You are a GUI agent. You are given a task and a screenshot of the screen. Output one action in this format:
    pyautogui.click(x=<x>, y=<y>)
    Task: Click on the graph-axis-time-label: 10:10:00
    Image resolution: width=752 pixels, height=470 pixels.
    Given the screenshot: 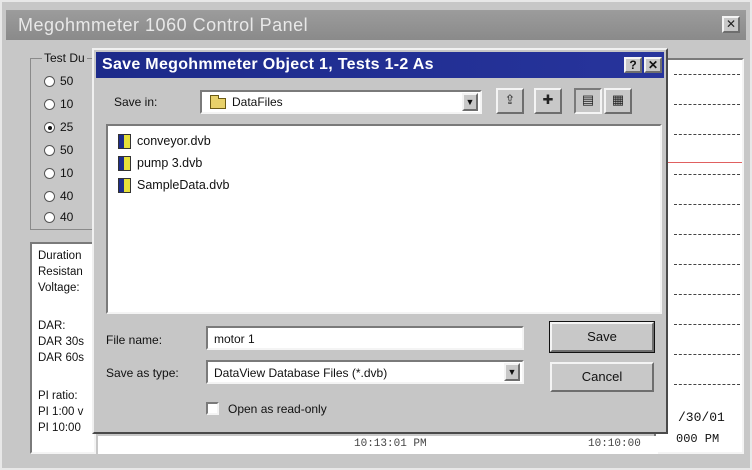 What is the action you would take?
    pyautogui.click(x=614, y=444)
    